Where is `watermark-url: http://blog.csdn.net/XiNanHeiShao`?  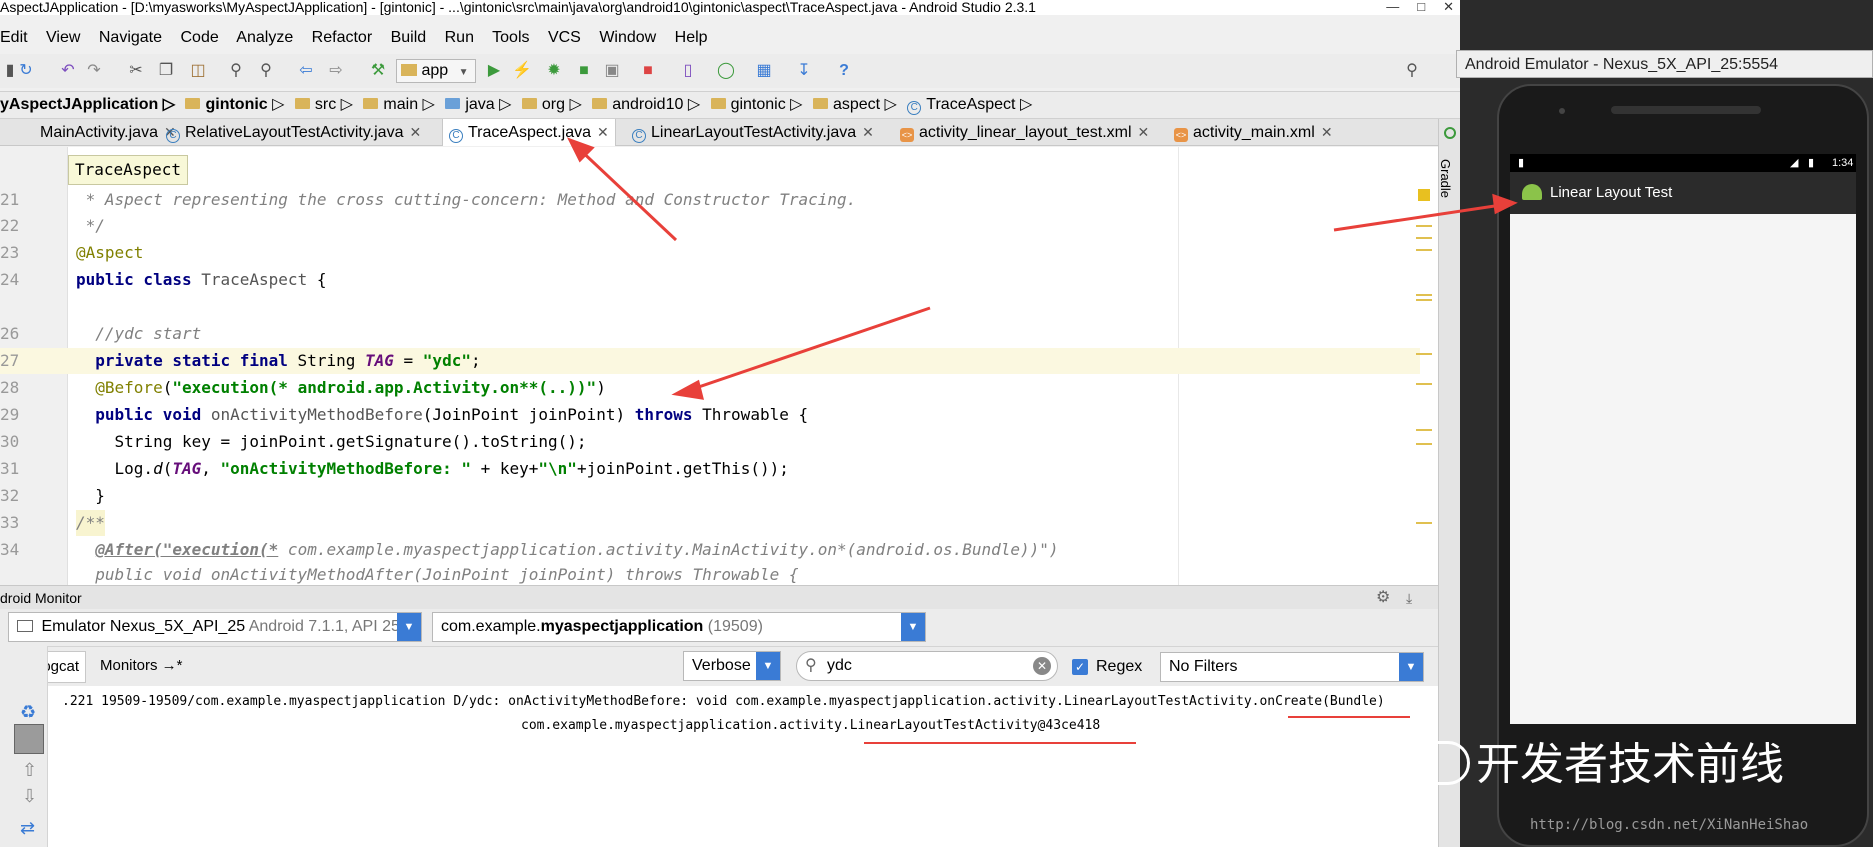 watermark-url: http://blog.csdn.net/XiNanHeiShao is located at coordinates (1669, 825).